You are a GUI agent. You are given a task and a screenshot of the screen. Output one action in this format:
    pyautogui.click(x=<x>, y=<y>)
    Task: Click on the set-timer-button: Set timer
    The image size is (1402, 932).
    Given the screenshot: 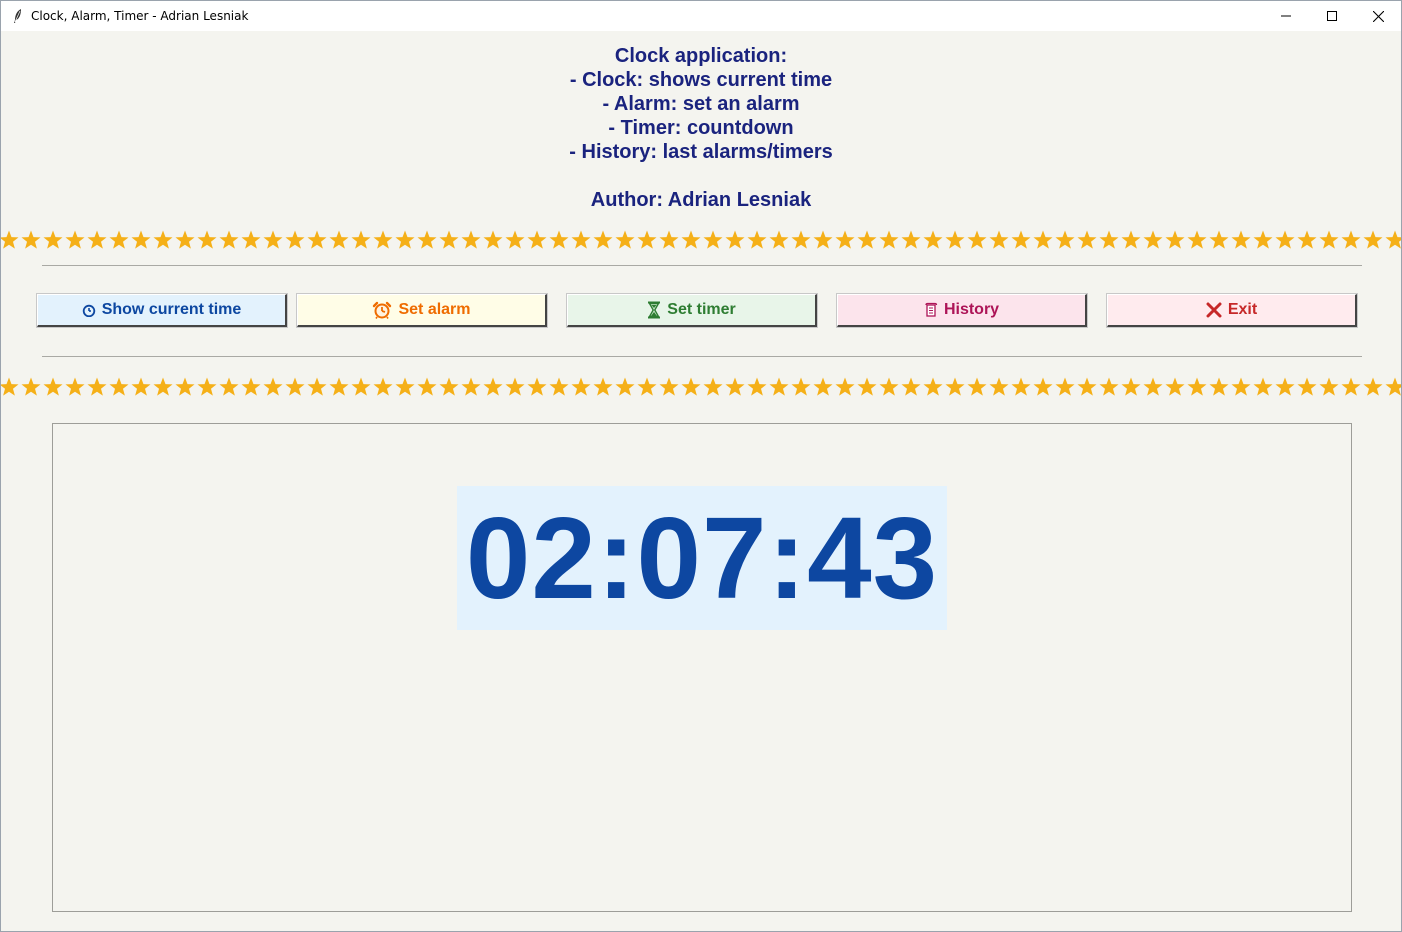 What is the action you would take?
    pyautogui.click(x=692, y=310)
    